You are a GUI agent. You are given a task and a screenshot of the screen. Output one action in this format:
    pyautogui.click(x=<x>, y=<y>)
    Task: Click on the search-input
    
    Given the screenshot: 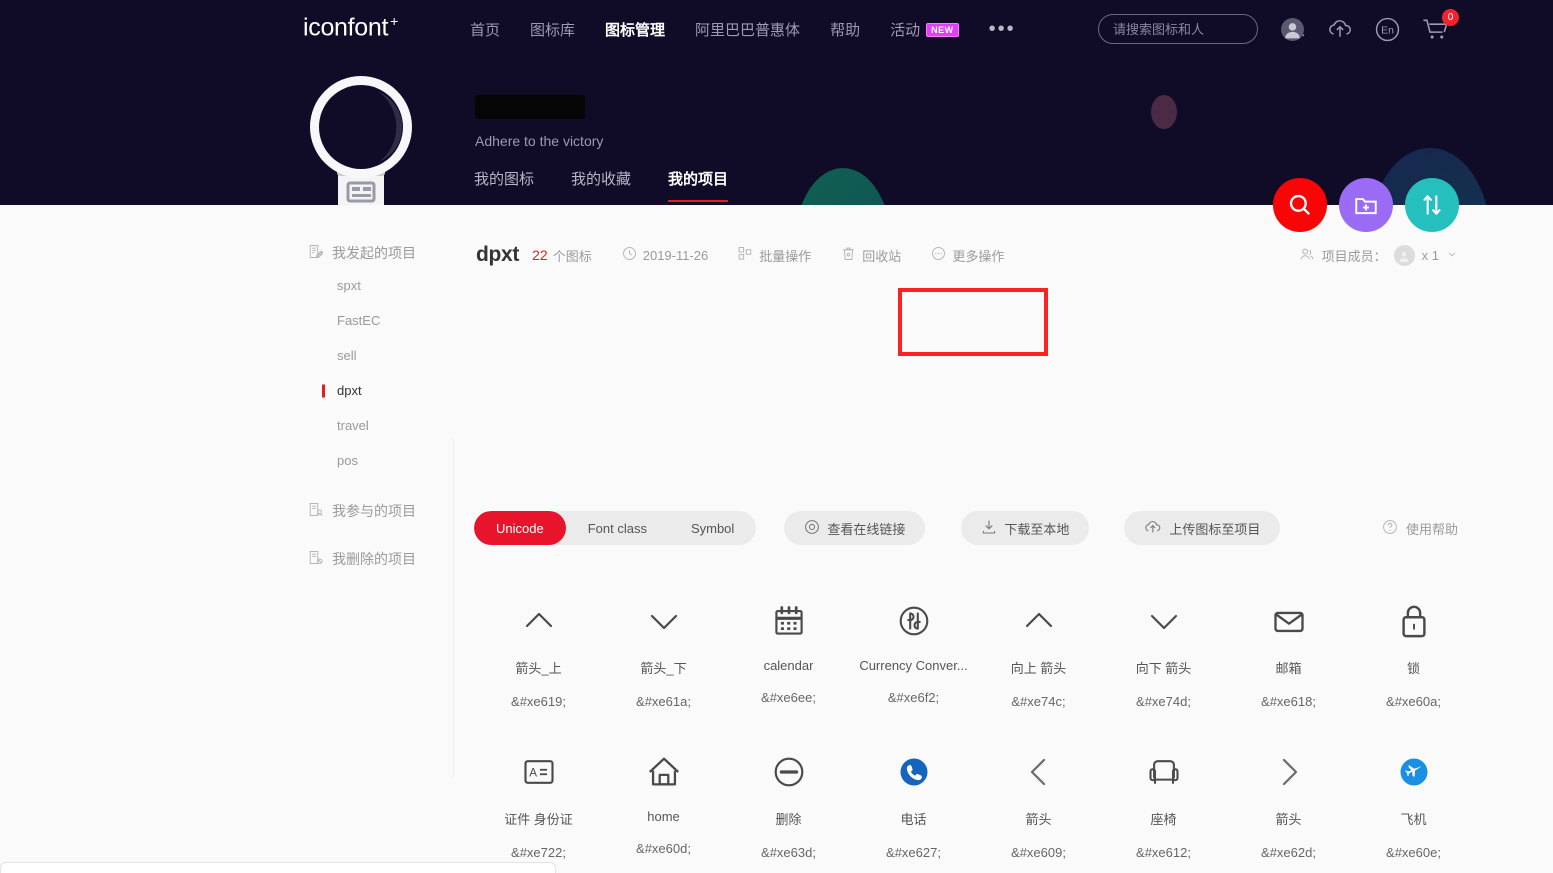 What is the action you would take?
    pyautogui.click(x=1201, y=29)
    